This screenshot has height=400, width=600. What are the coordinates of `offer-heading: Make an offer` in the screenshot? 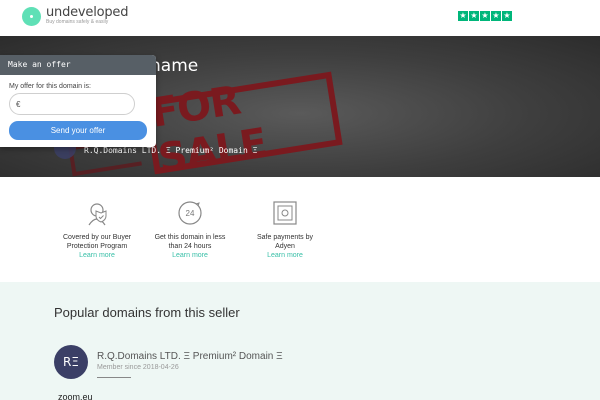 It's located at (78, 65).